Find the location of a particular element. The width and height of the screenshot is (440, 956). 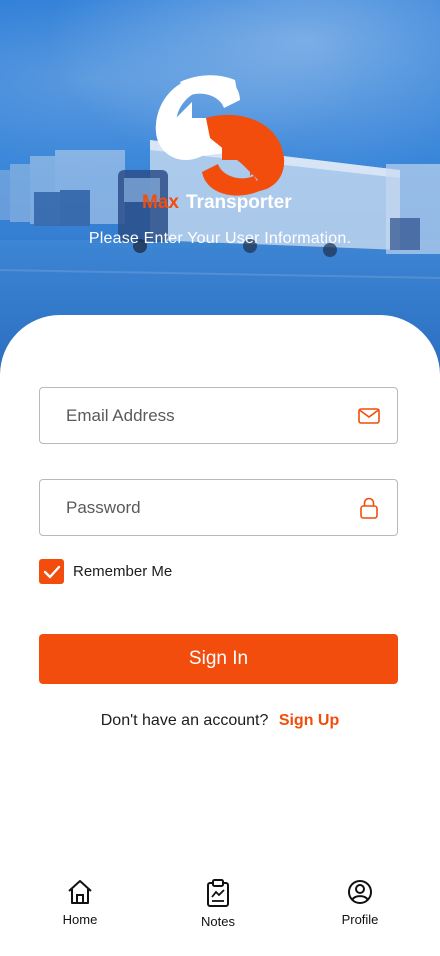

sign-in-button: Sign In is located at coordinates (218, 659).